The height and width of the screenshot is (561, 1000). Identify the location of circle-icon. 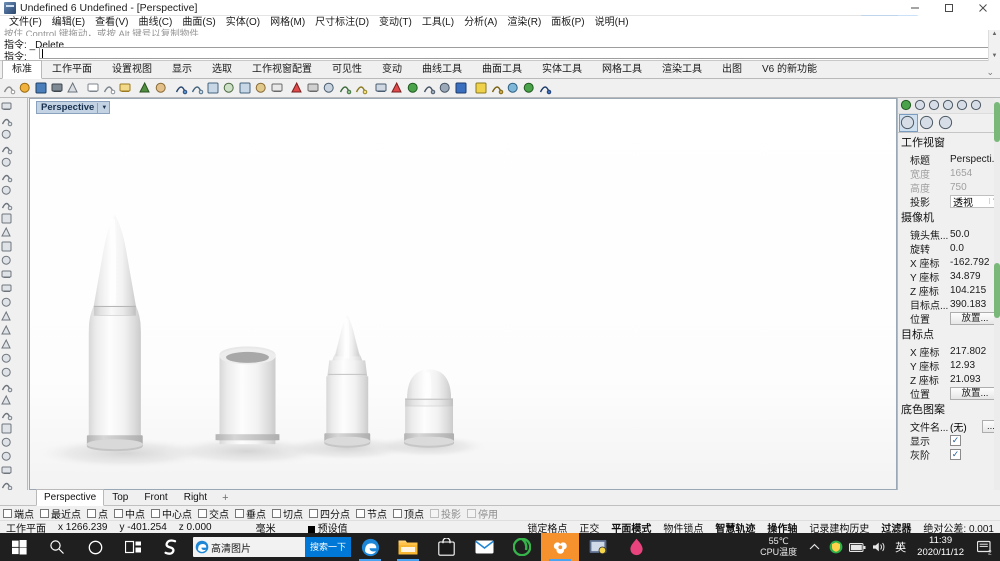
(7, 163).